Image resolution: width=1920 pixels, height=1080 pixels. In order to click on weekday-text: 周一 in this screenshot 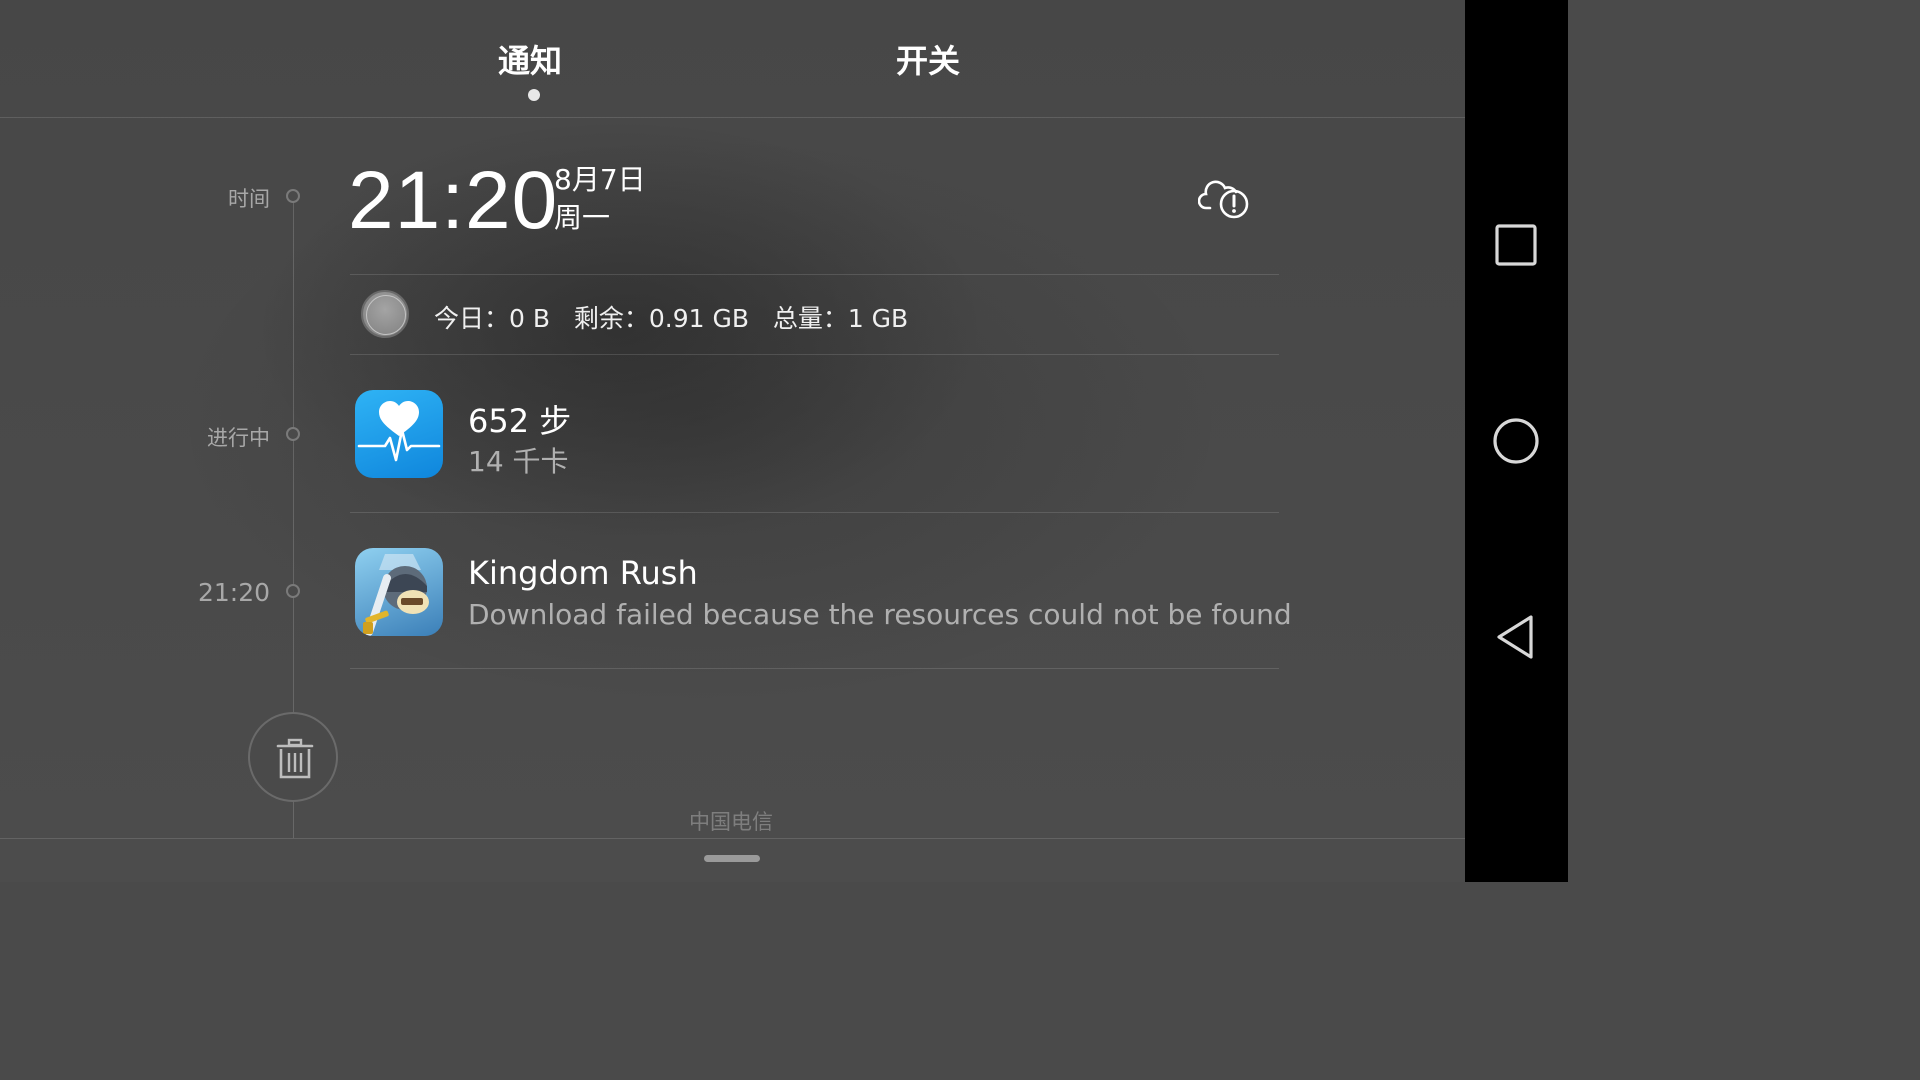, I will do `click(582, 217)`.